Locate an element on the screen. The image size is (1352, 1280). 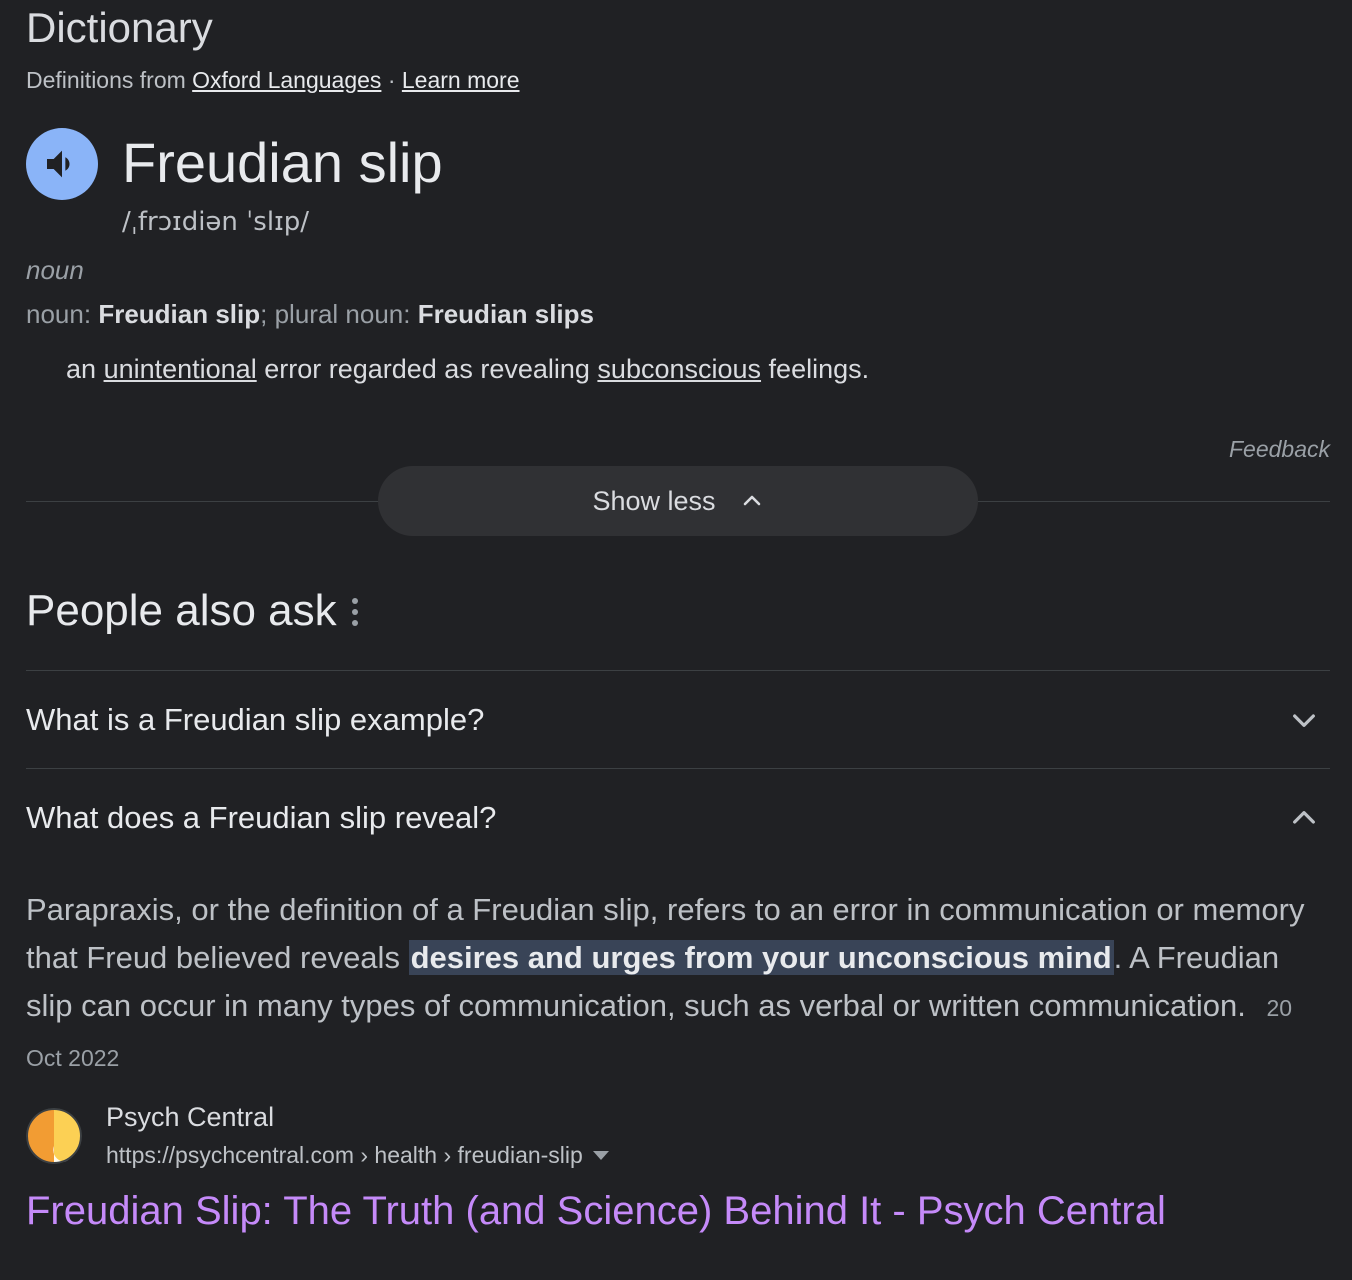
people-also-ask-title: People also ask is located at coordinates (181, 610).